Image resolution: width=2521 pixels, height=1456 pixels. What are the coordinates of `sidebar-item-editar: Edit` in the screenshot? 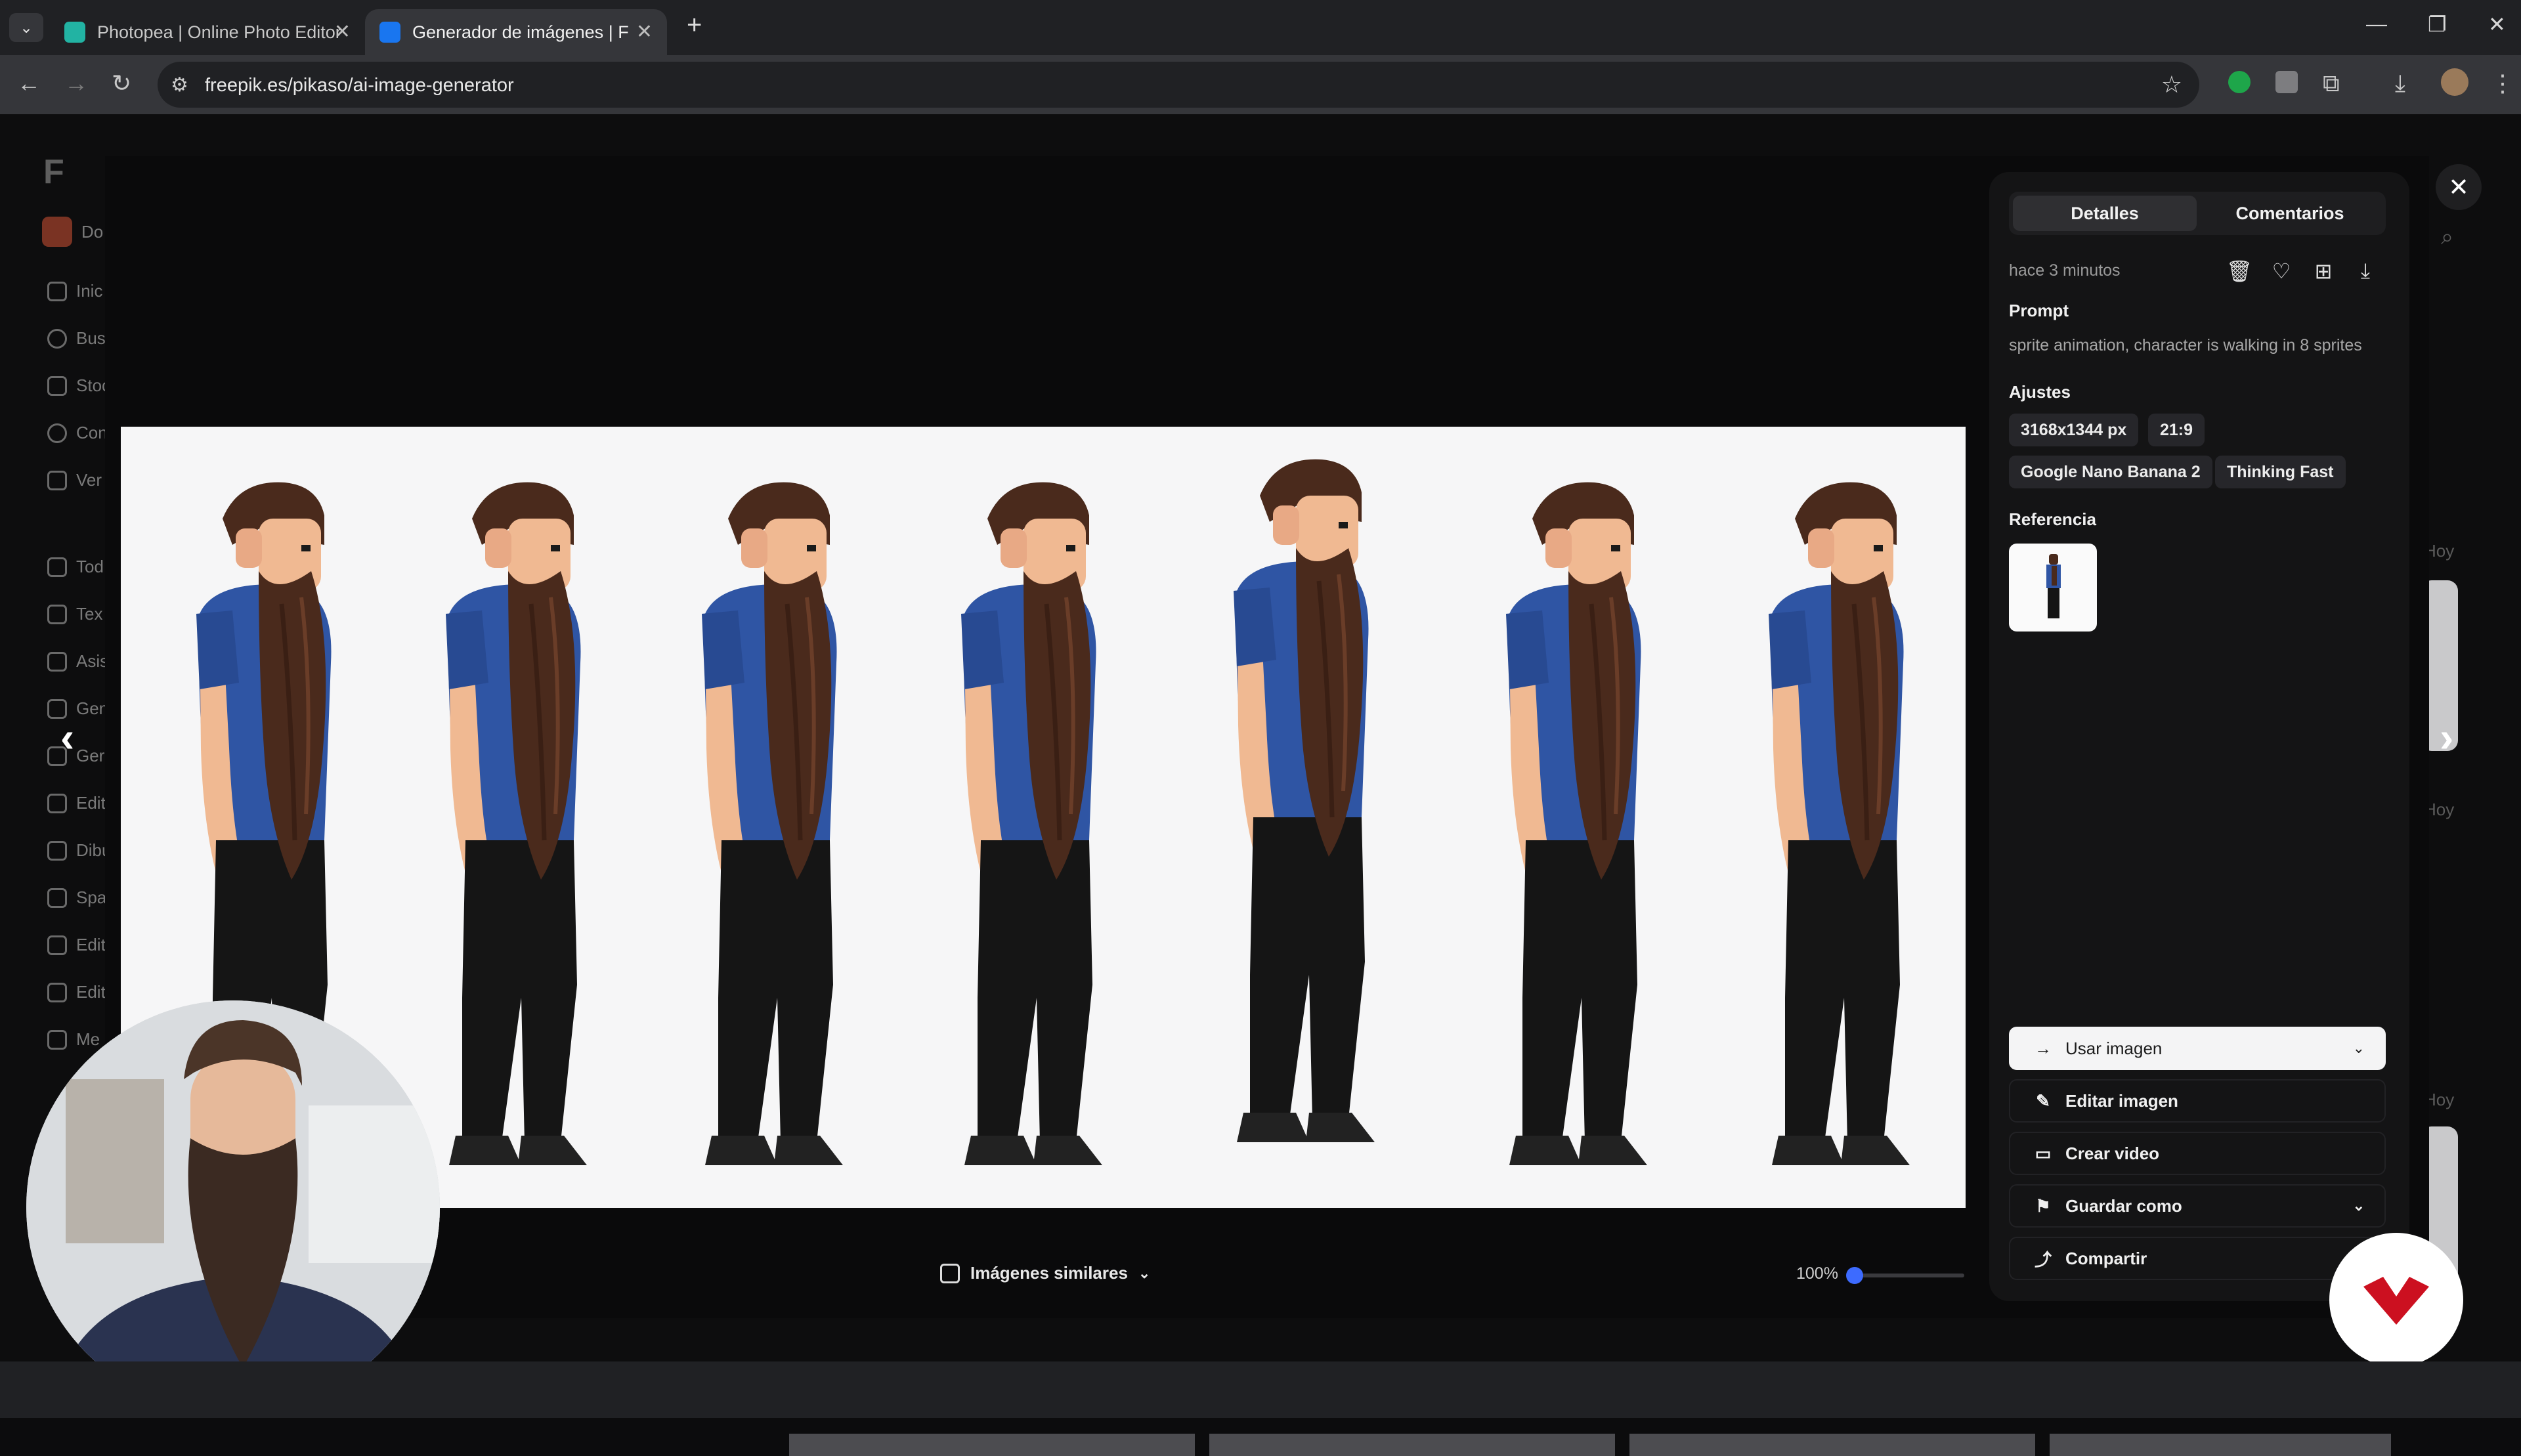 It's located at (76, 803).